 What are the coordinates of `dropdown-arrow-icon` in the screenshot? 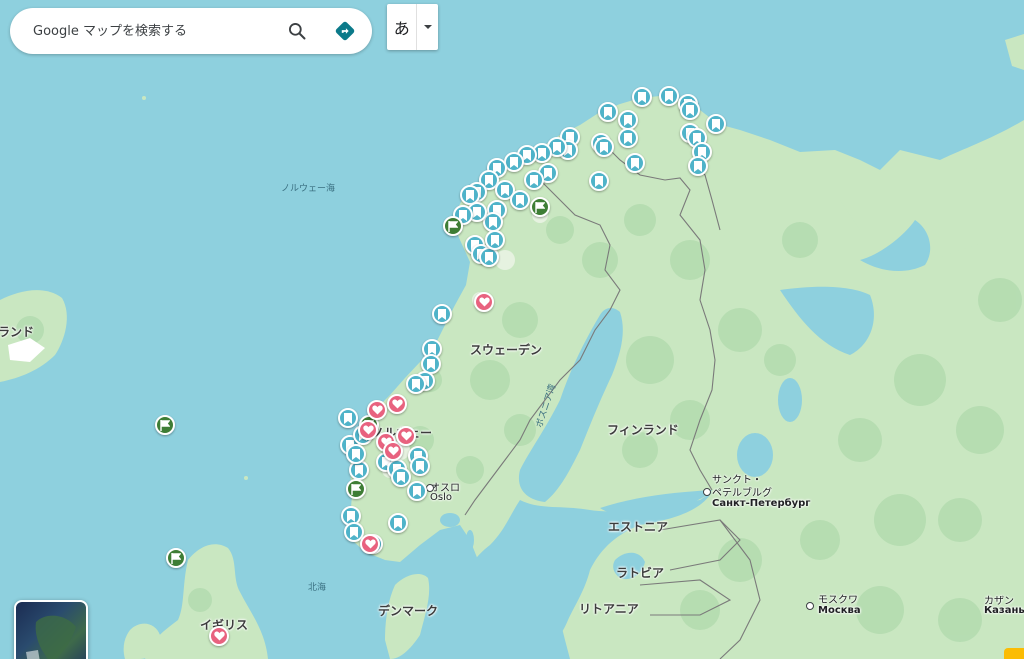 It's located at (427, 27).